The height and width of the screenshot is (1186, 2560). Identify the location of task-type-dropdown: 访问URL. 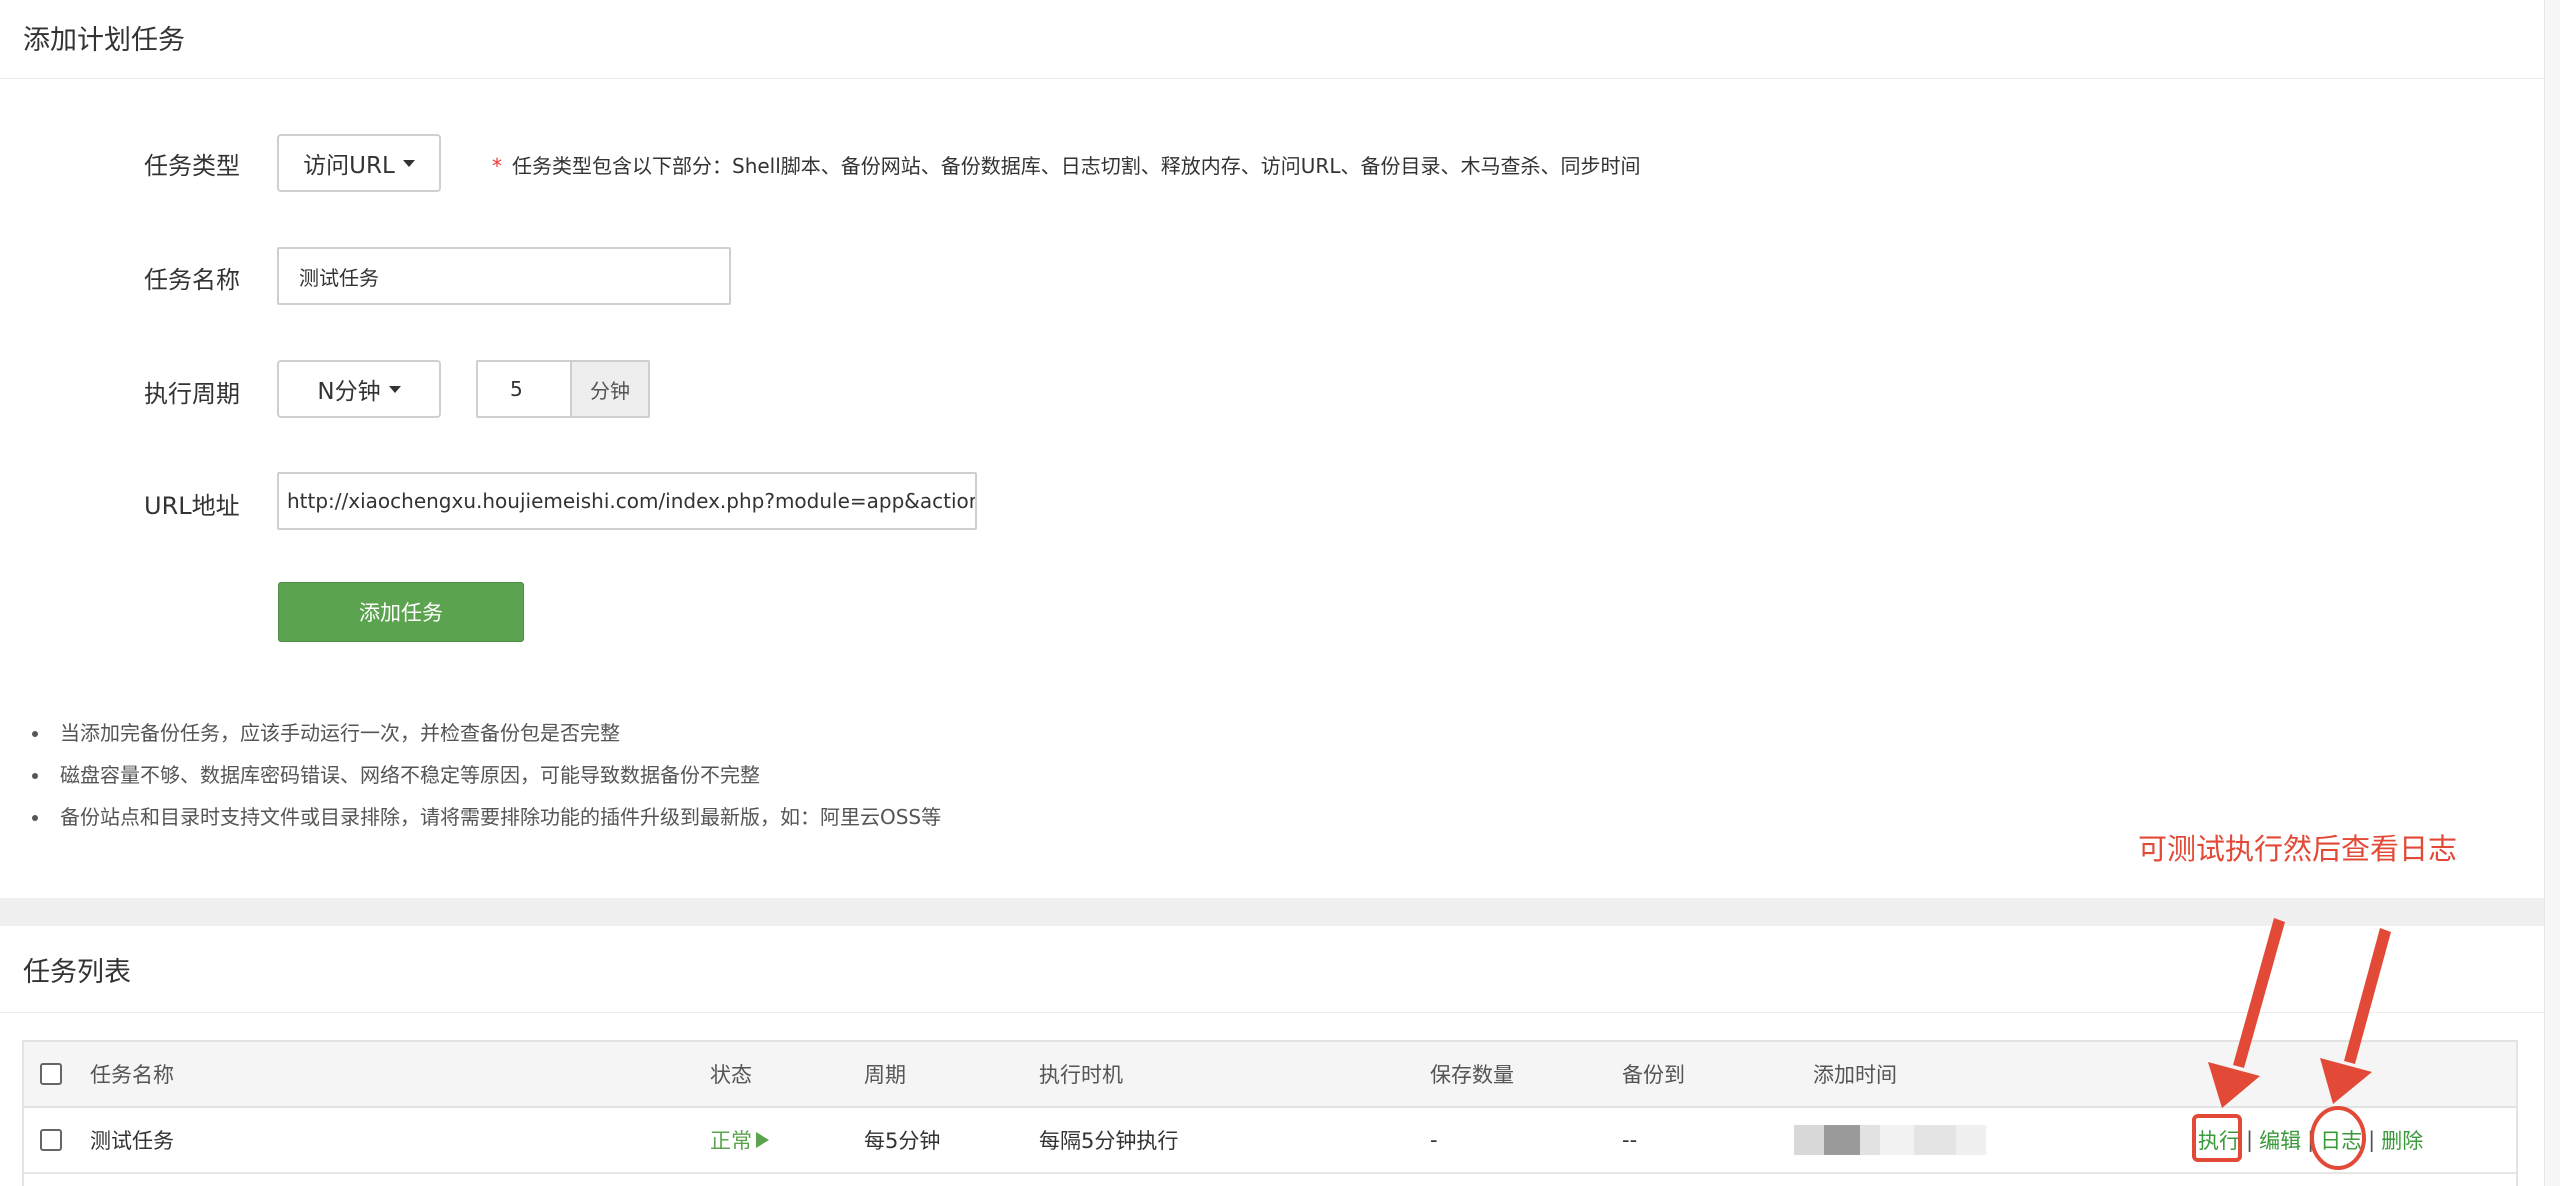
(359, 163).